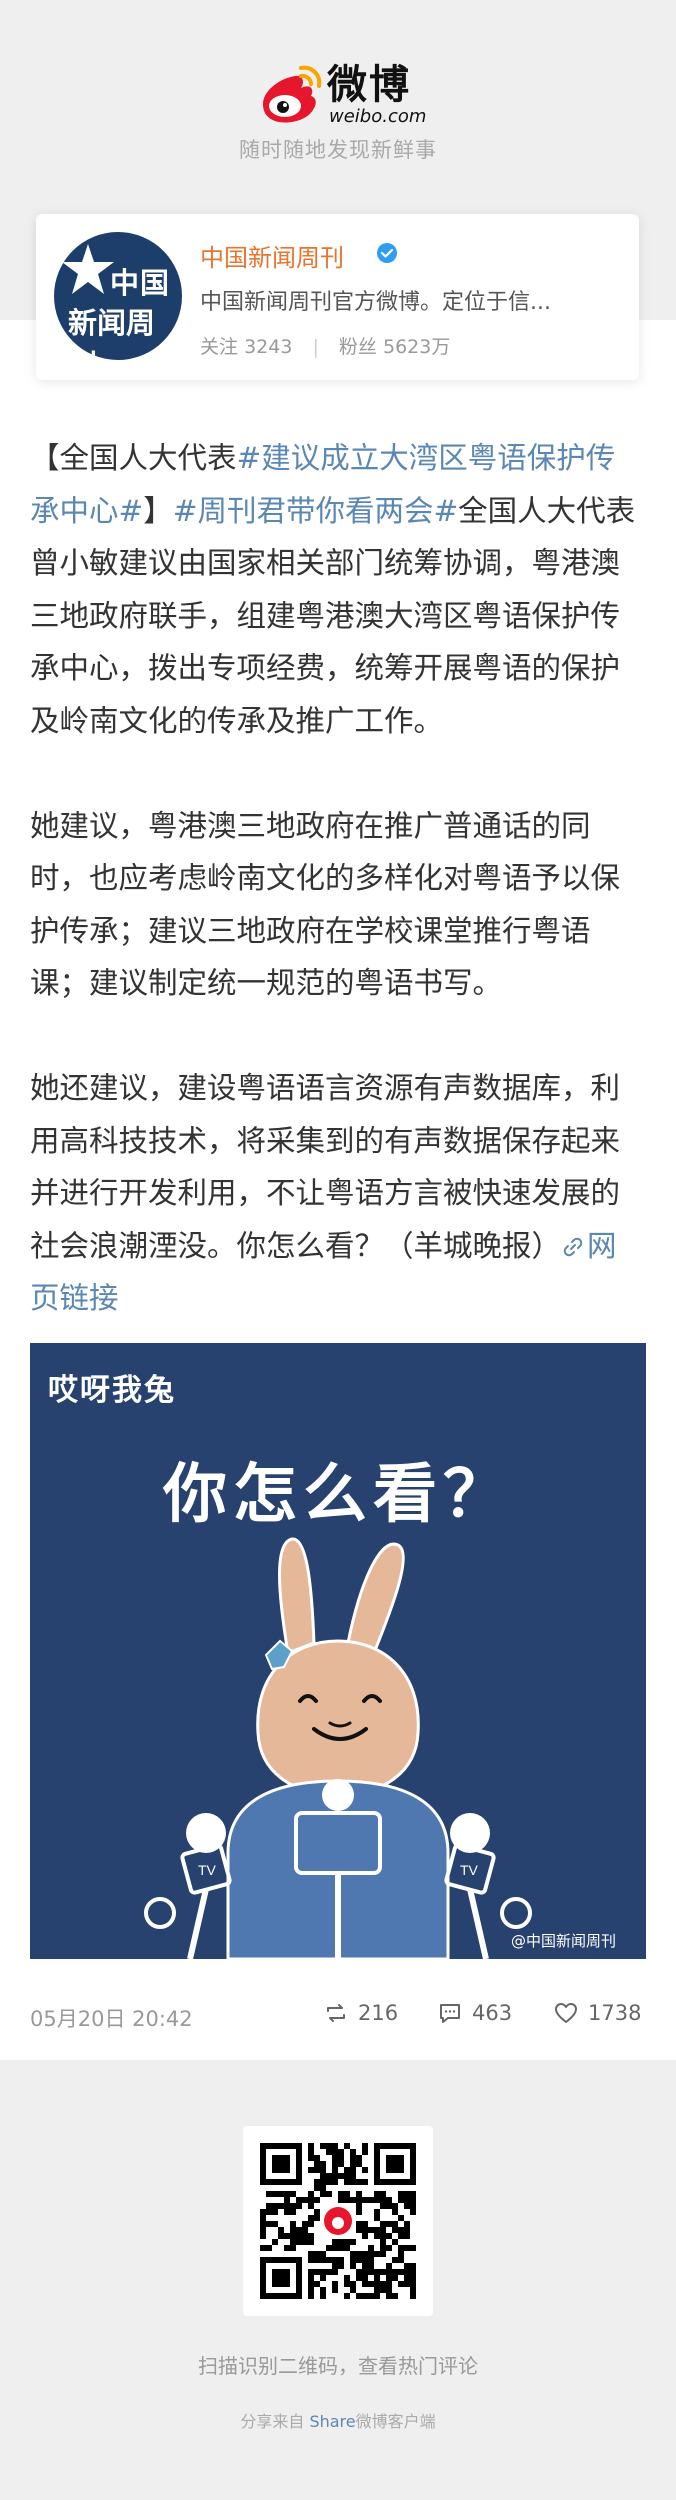 Image resolution: width=676 pixels, height=2500 pixels. Describe the element at coordinates (112, 333) in the screenshot. I see `avatar-text-line2: 新闻周刊` at that location.